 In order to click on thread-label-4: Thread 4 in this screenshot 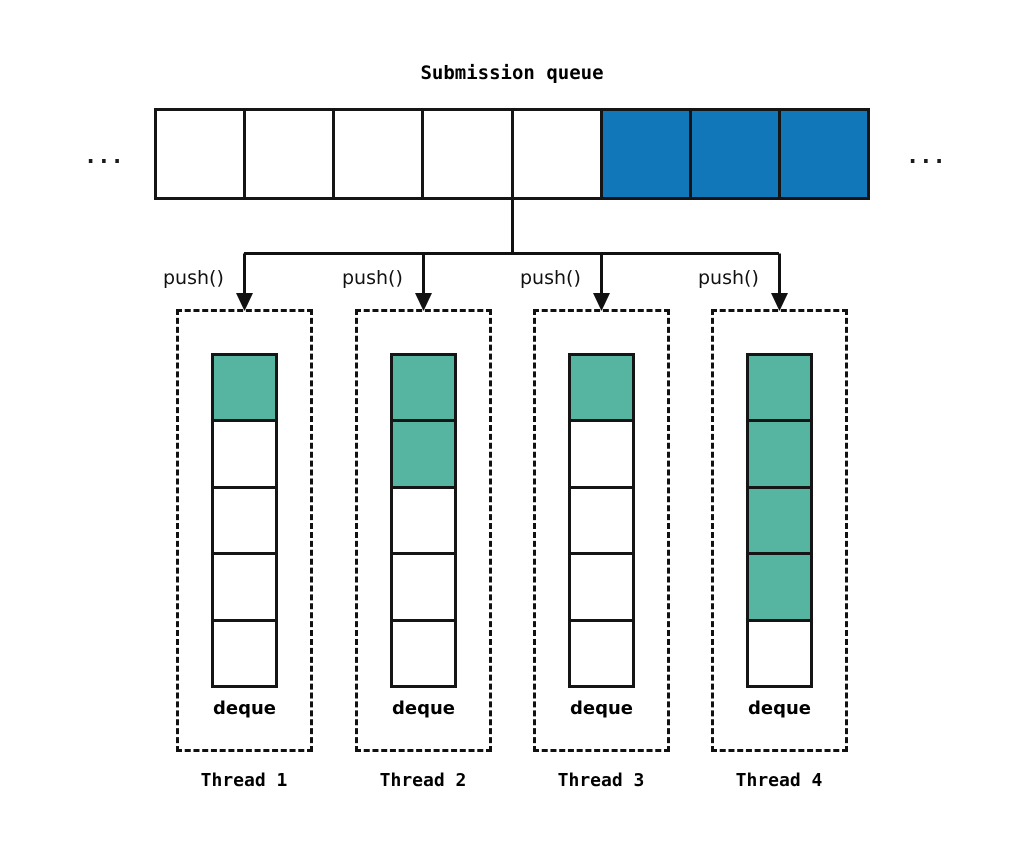, I will do `click(779, 780)`.